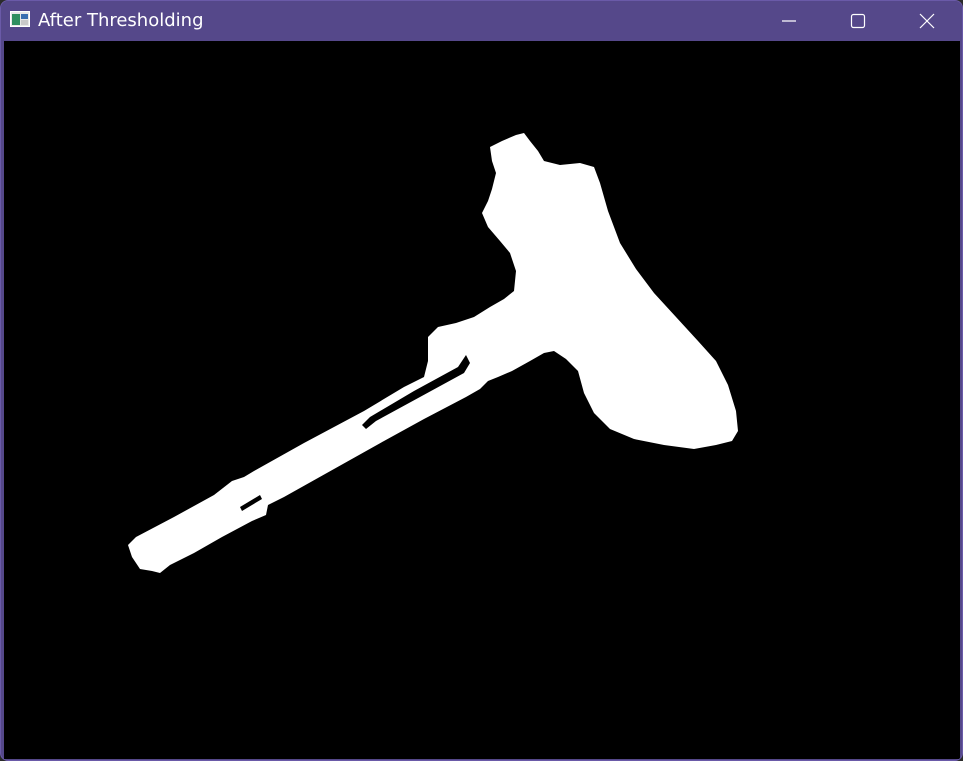  Describe the element at coordinates (20, 19) in the screenshot. I see `opencv-window-icon` at that location.